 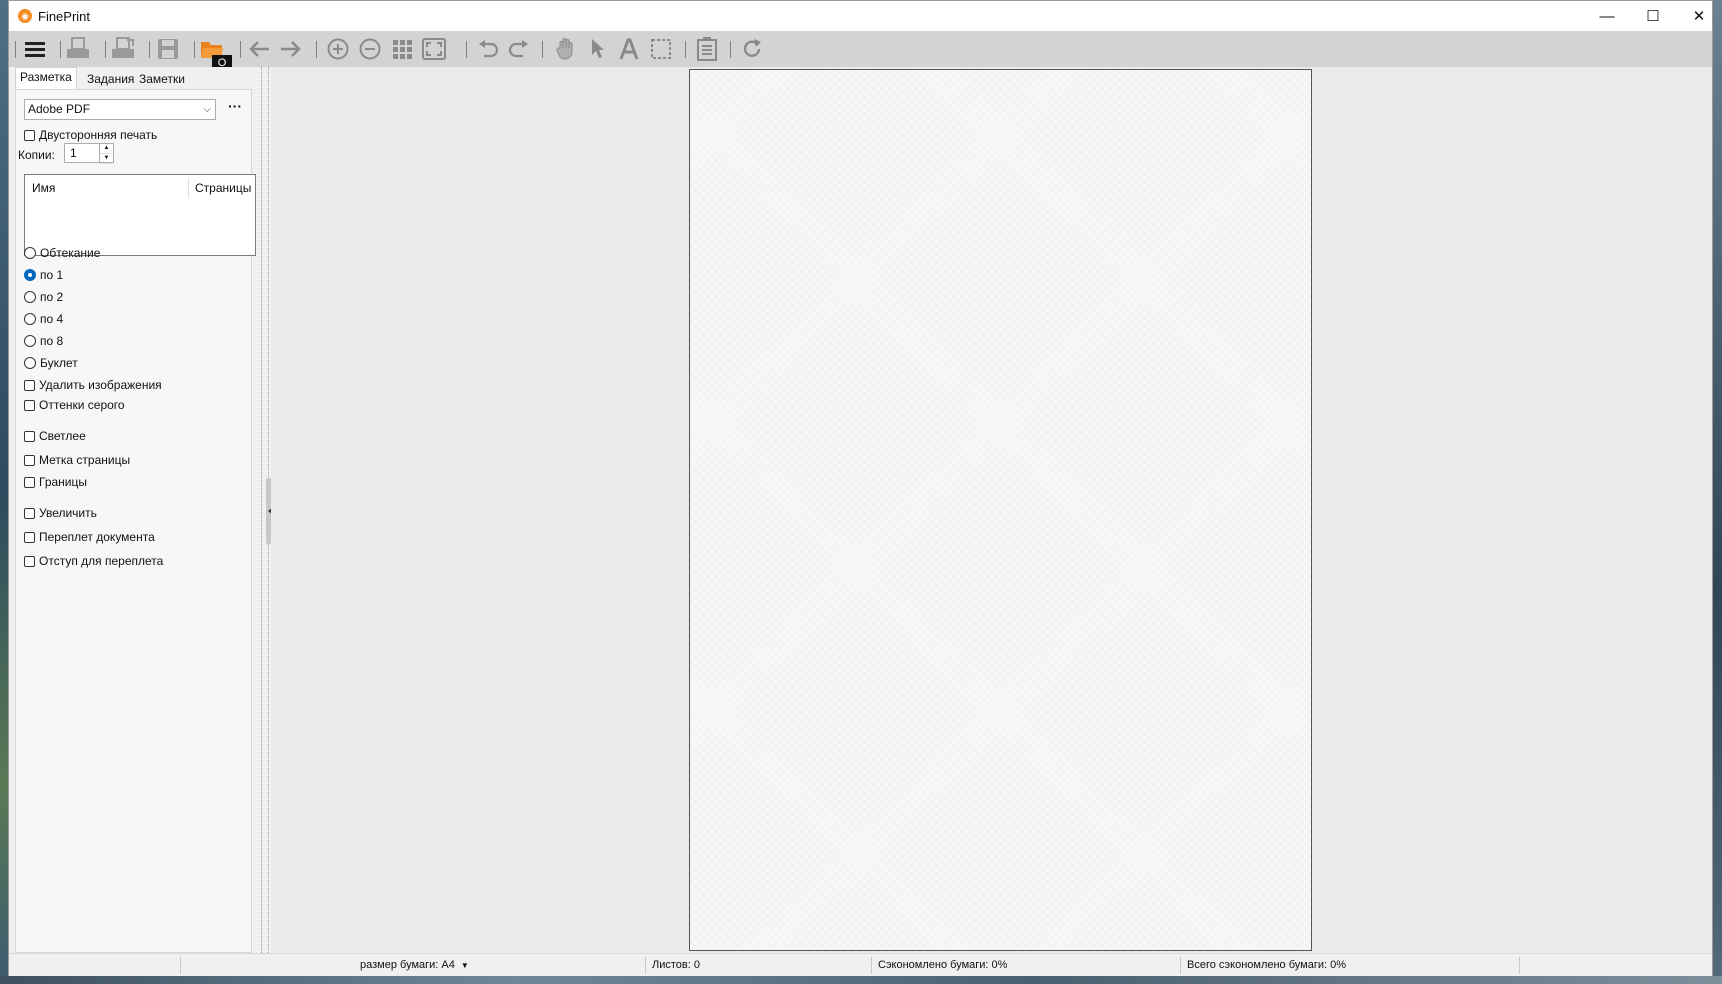 I want to click on binding-label: Переплет документа, so click(x=97, y=537).